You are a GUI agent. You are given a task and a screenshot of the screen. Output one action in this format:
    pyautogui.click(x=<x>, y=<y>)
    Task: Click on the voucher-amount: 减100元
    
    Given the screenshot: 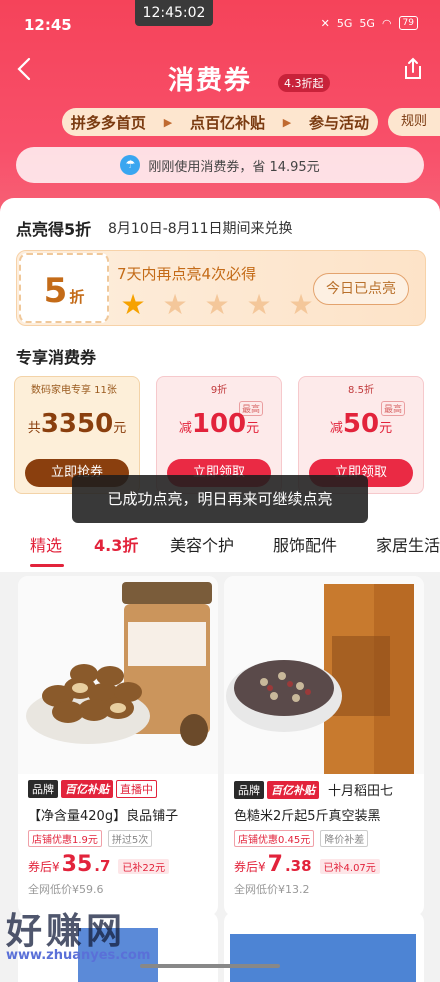 What is the action you would take?
    pyautogui.click(x=219, y=424)
    